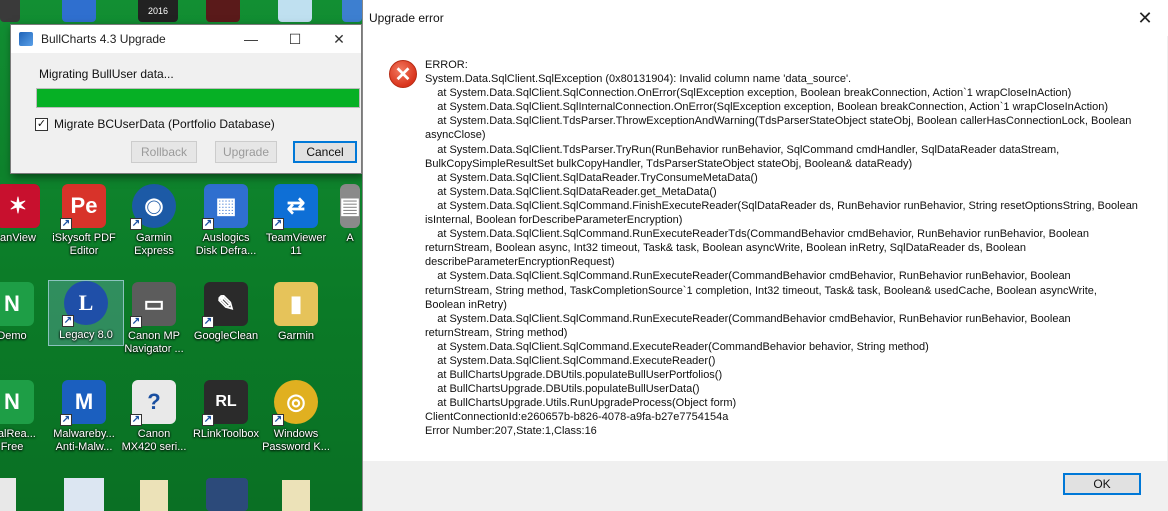 The image size is (1168, 511). I want to click on desktop-icon-googleclean: ✎ ↗ GoogleClean, so click(226, 312).